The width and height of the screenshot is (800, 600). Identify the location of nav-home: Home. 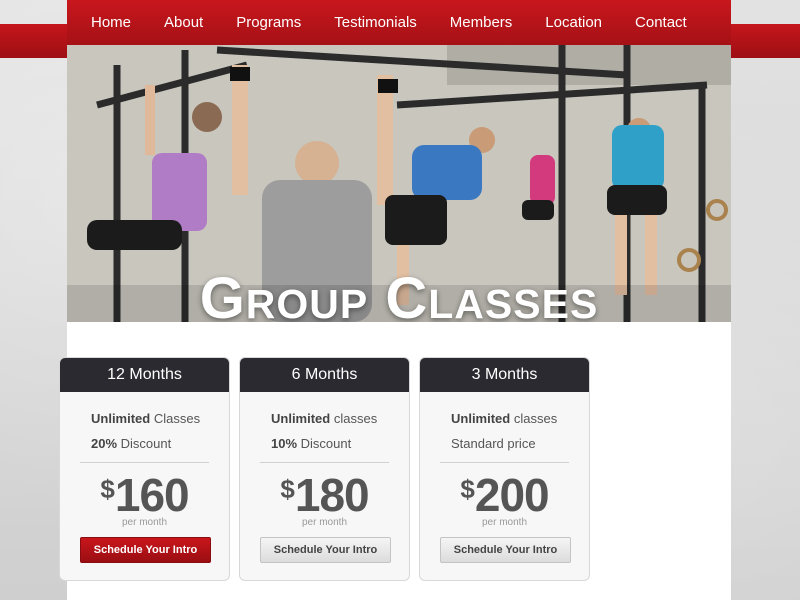
(111, 22).